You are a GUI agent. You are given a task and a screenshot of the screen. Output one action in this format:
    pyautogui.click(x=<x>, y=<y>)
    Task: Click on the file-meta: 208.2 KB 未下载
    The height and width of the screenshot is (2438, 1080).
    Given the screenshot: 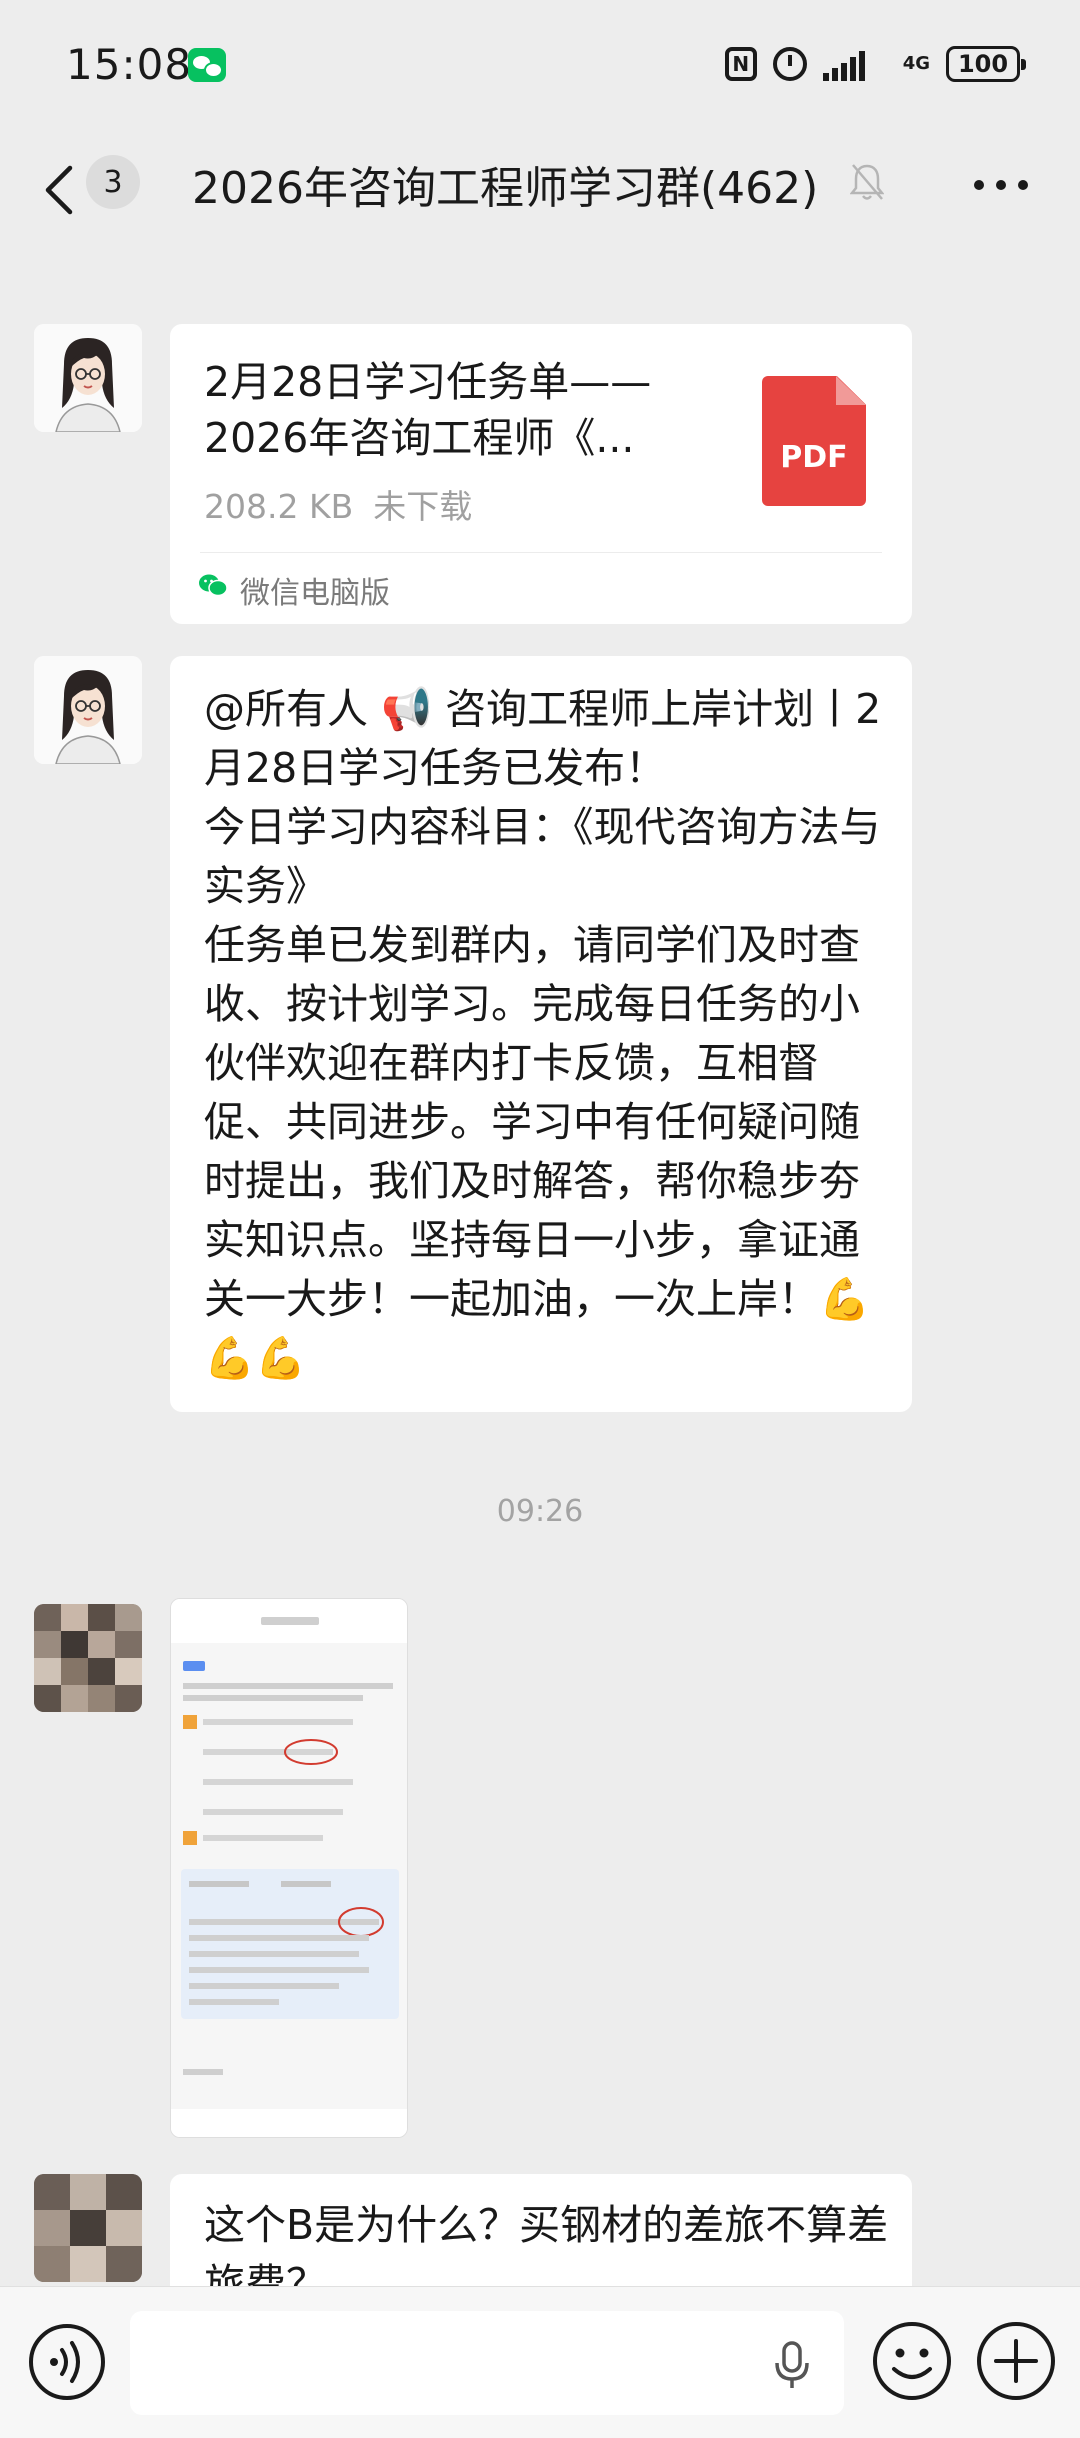 What is the action you would take?
    pyautogui.click(x=338, y=504)
    